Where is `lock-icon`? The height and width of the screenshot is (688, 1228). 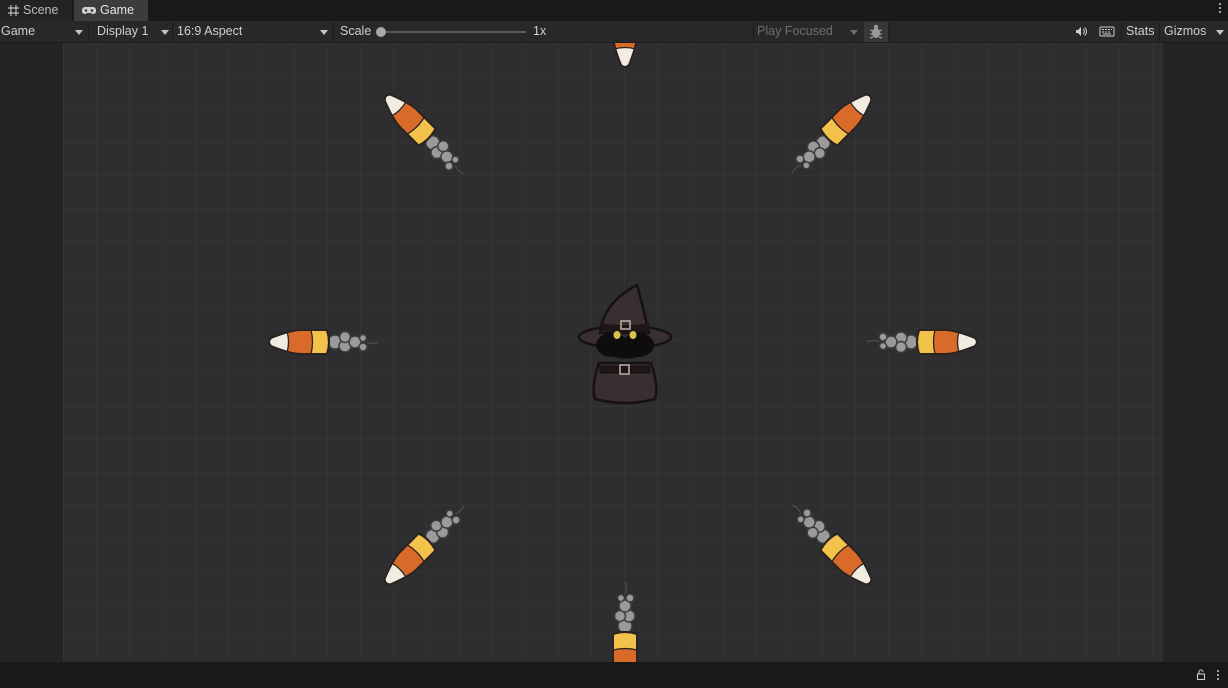 lock-icon is located at coordinates (1201, 674).